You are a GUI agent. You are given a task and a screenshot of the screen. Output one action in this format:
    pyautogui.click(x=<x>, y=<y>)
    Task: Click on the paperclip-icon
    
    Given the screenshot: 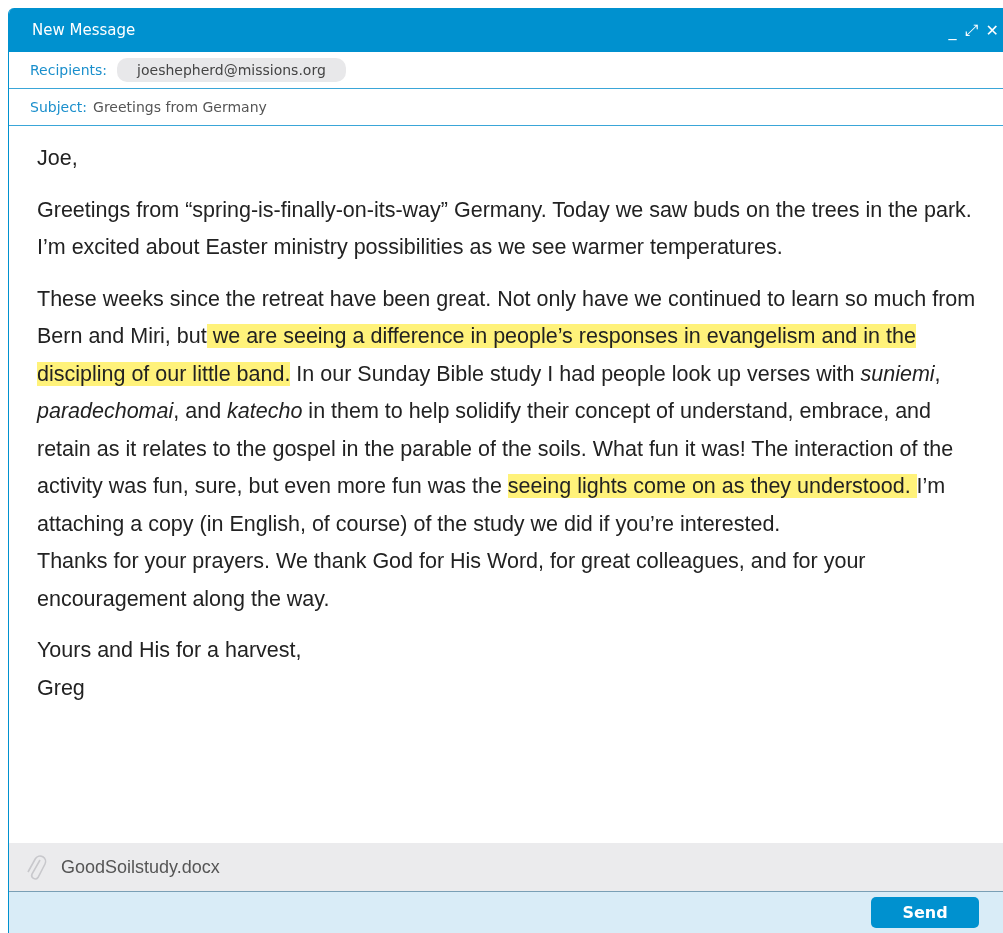 What is the action you would take?
    pyautogui.click(x=36, y=867)
    